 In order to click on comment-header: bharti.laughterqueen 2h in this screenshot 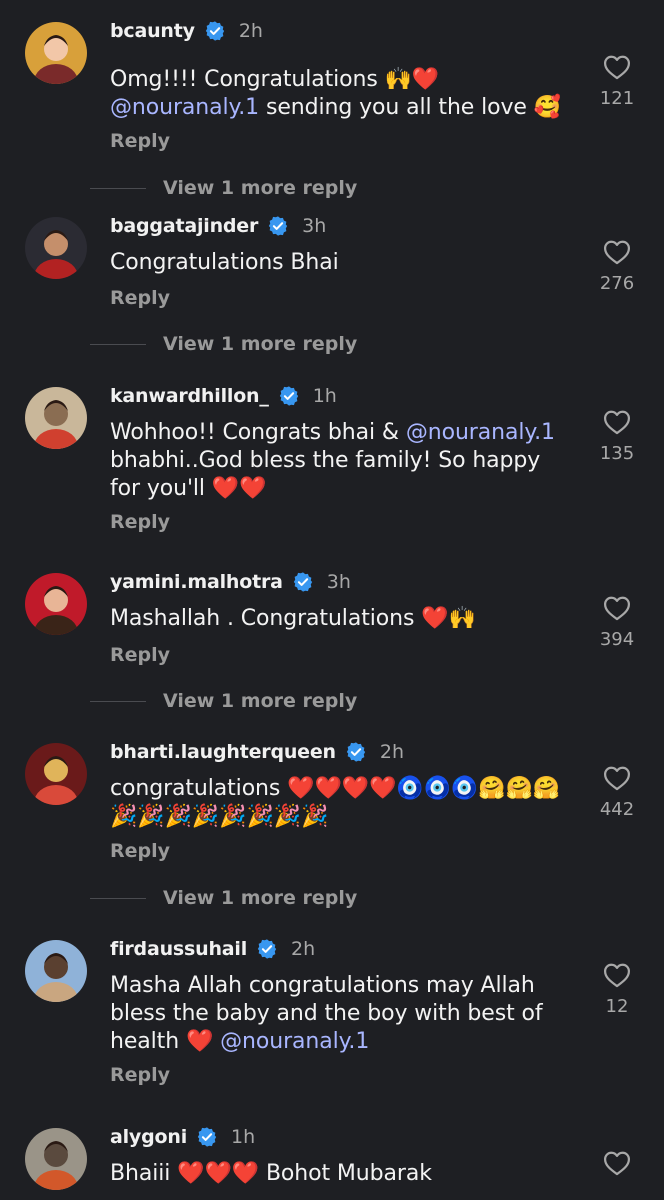, I will do `click(257, 752)`.